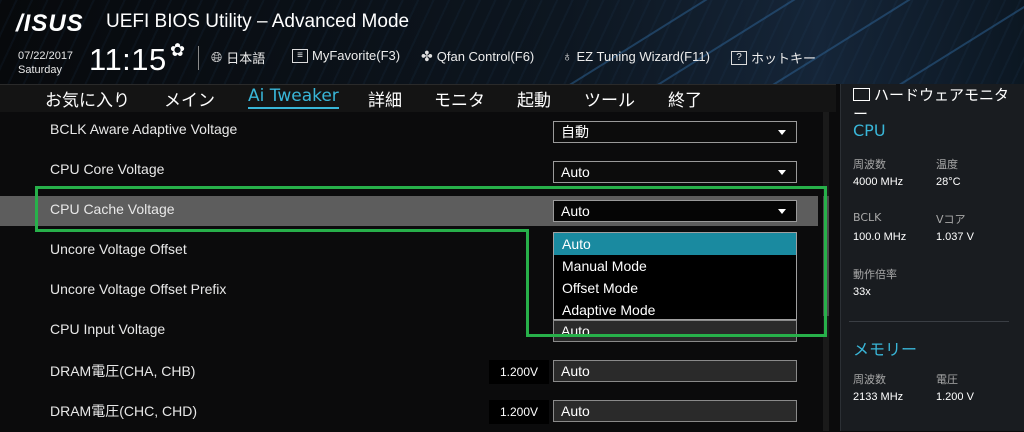  Describe the element at coordinates (862, 292) in the screenshot. I see `ratio-value: 33x` at that location.